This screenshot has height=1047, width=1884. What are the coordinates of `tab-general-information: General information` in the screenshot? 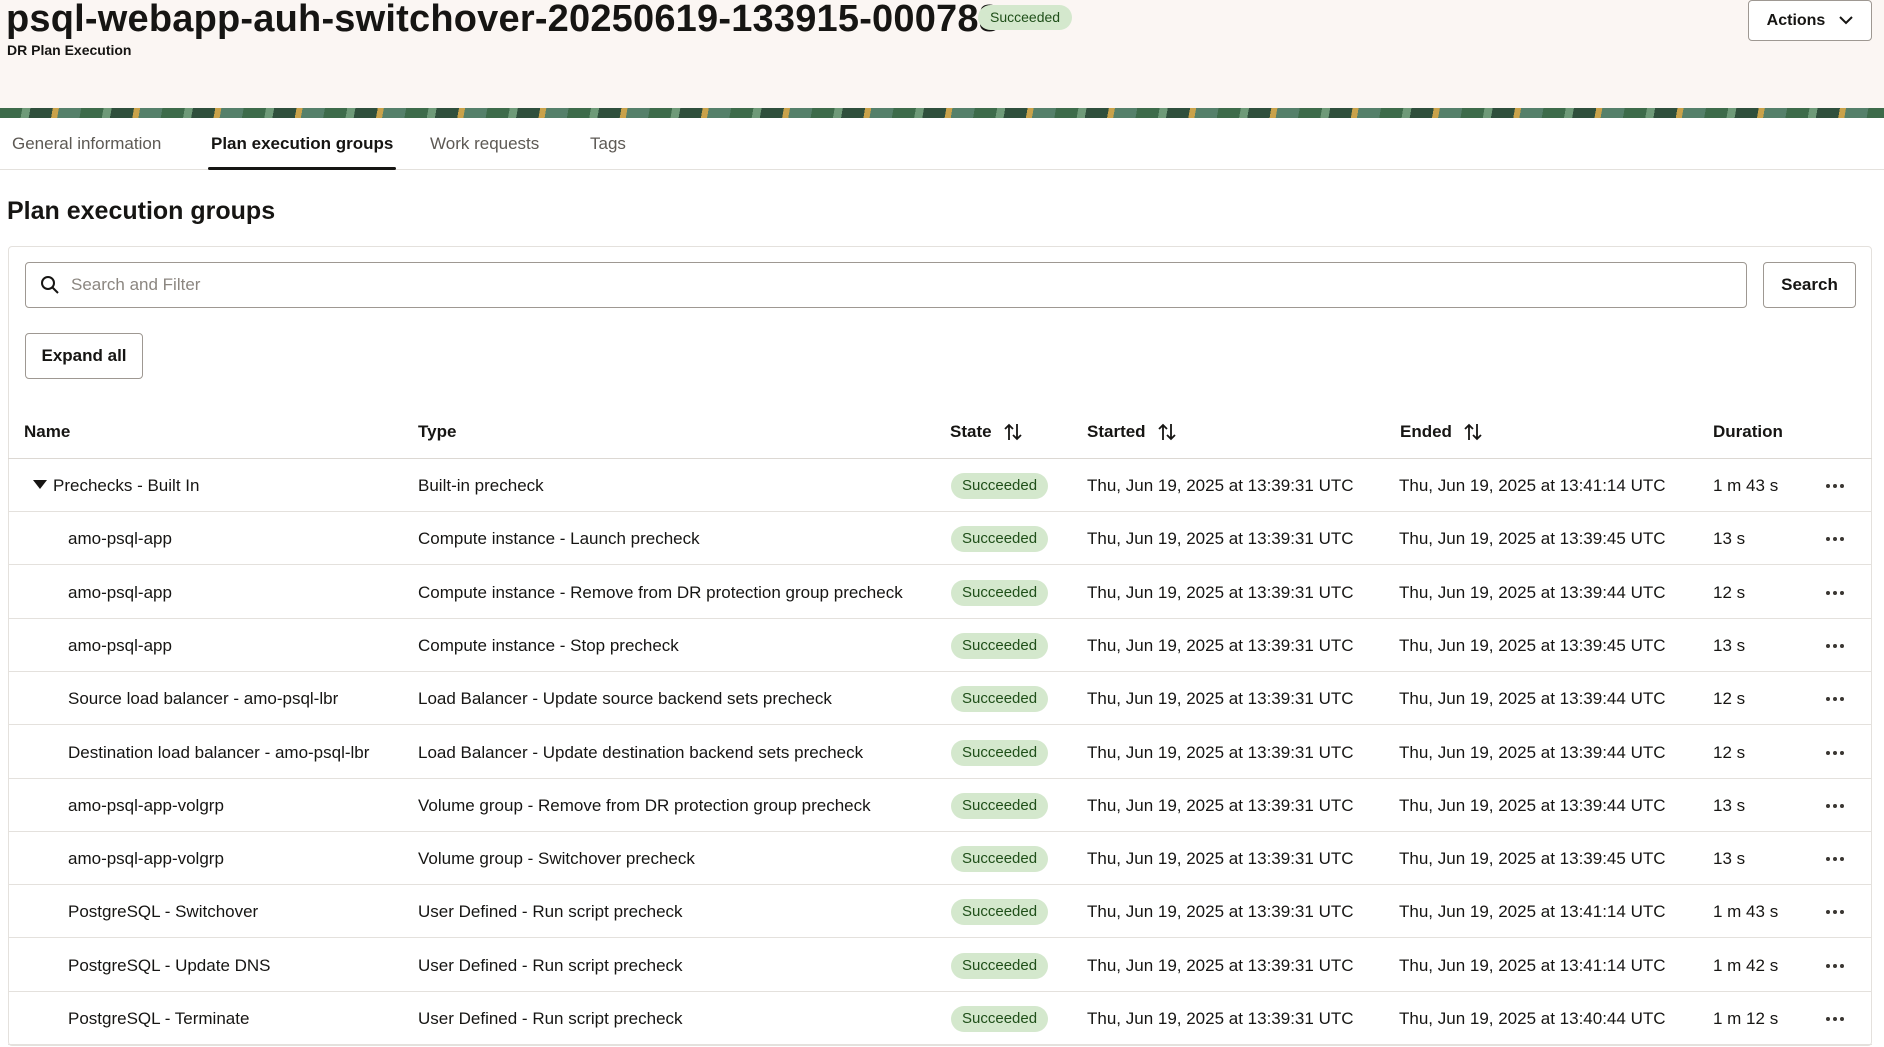 It's located at (86, 144).